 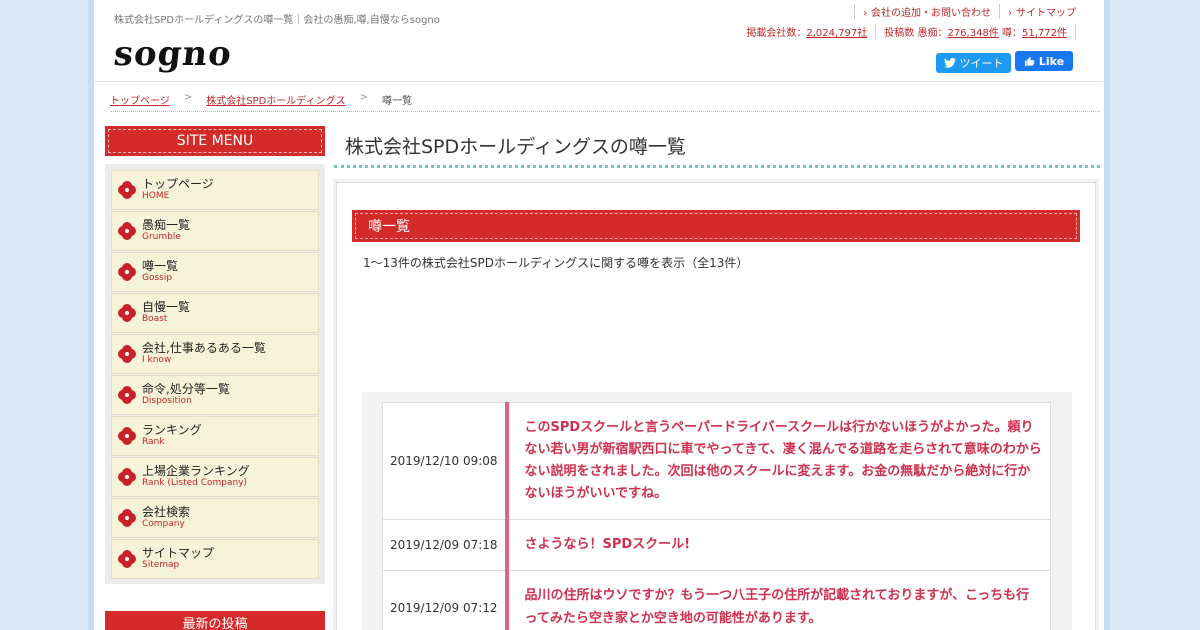 What do you see at coordinates (778, 545) in the screenshot?
I see `post-text: さようなら！SPDスクール!` at bounding box center [778, 545].